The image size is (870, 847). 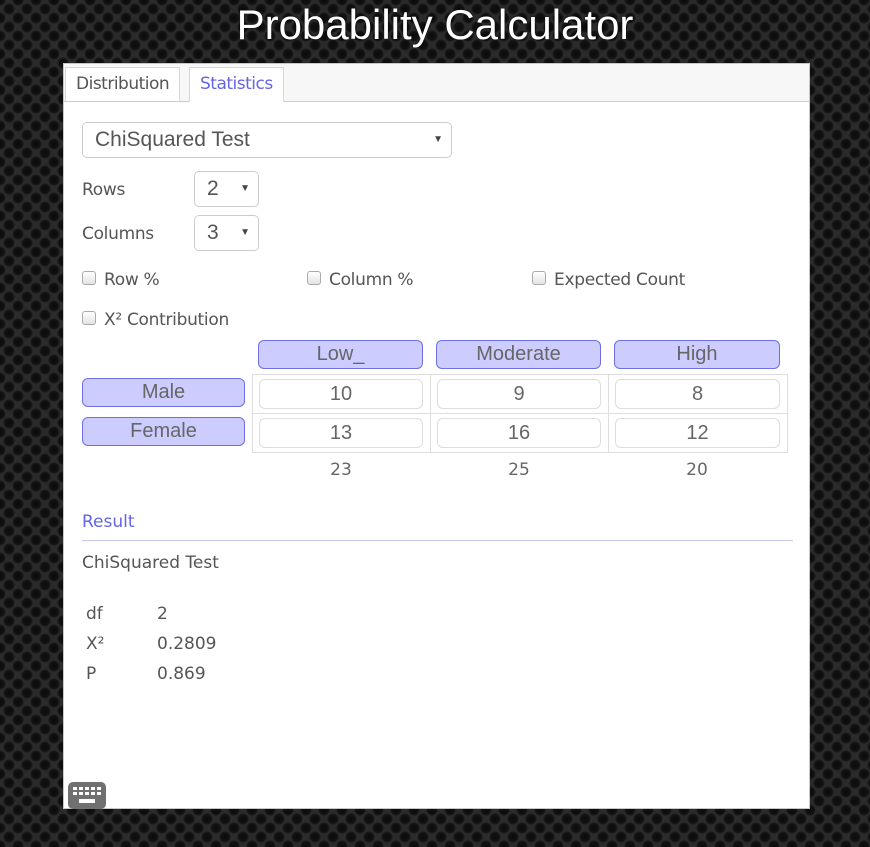 What do you see at coordinates (620, 280) in the screenshot?
I see `checkbox-label: Expected Count` at bounding box center [620, 280].